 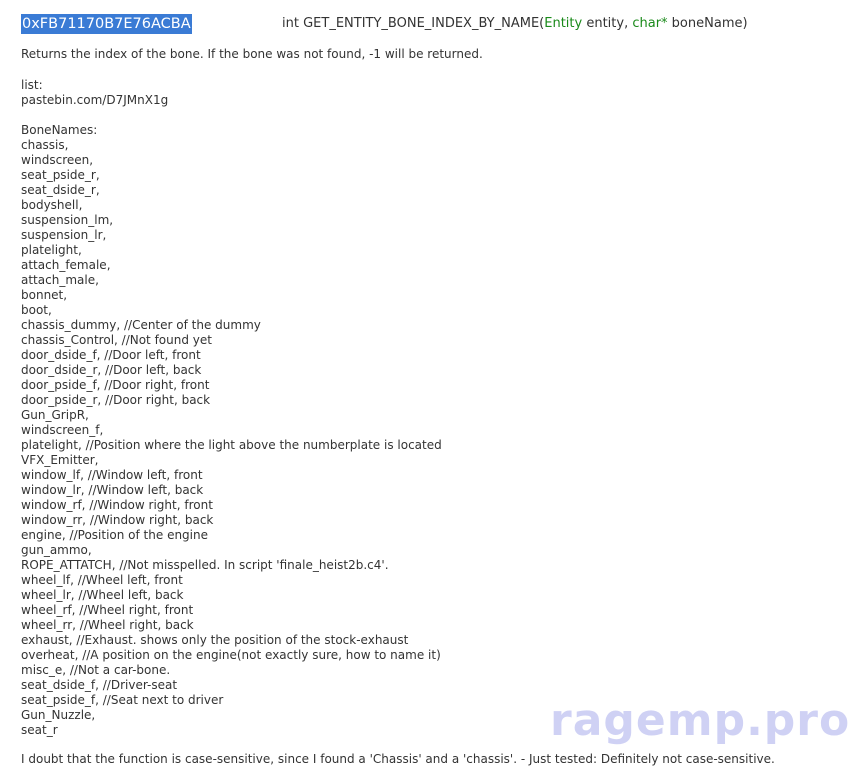 I want to click on list-item: list:, so click(x=32, y=85).